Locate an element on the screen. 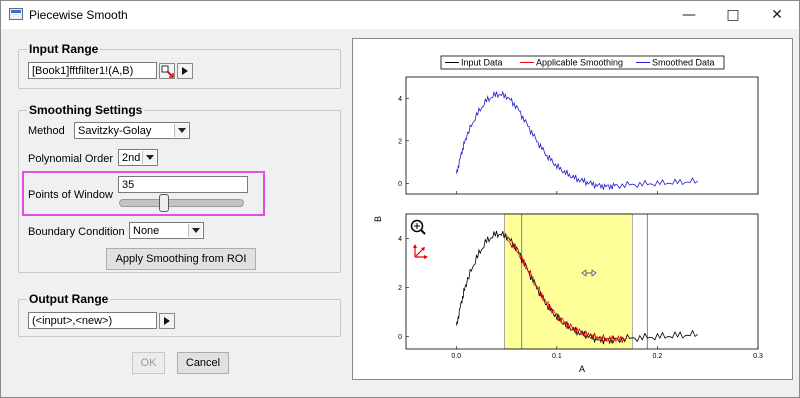 Image resolution: width=800 pixels, height=398 pixels. minimize-icon: — is located at coordinates (689, 15).